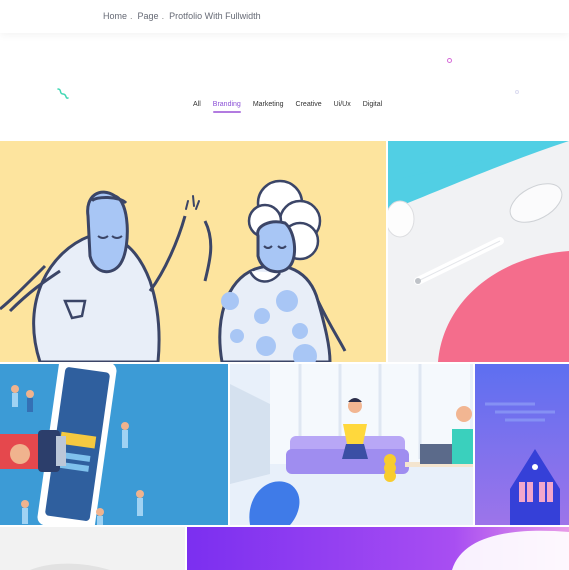  What do you see at coordinates (309, 104) in the screenshot?
I see `filter-creative: Creative` at bounding box center [309, 104].